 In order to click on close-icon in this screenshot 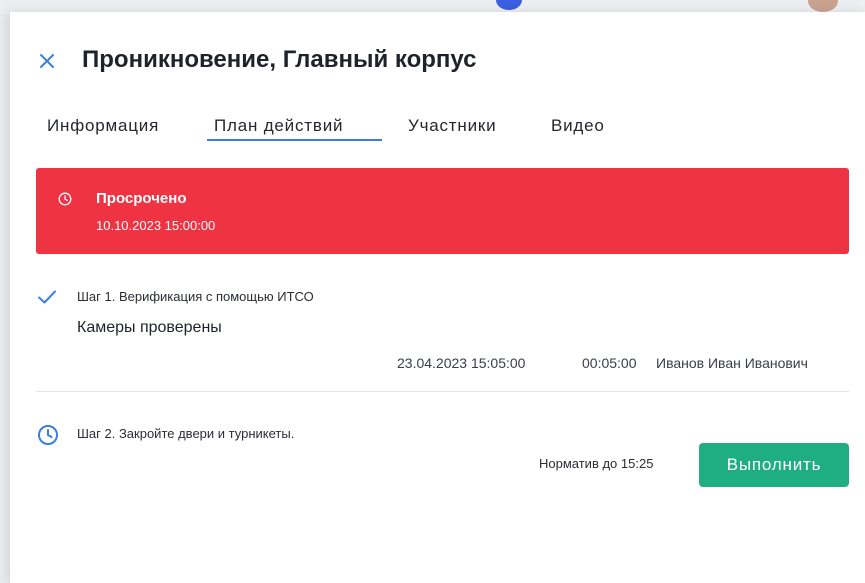, I will do `click(47, 61)`.